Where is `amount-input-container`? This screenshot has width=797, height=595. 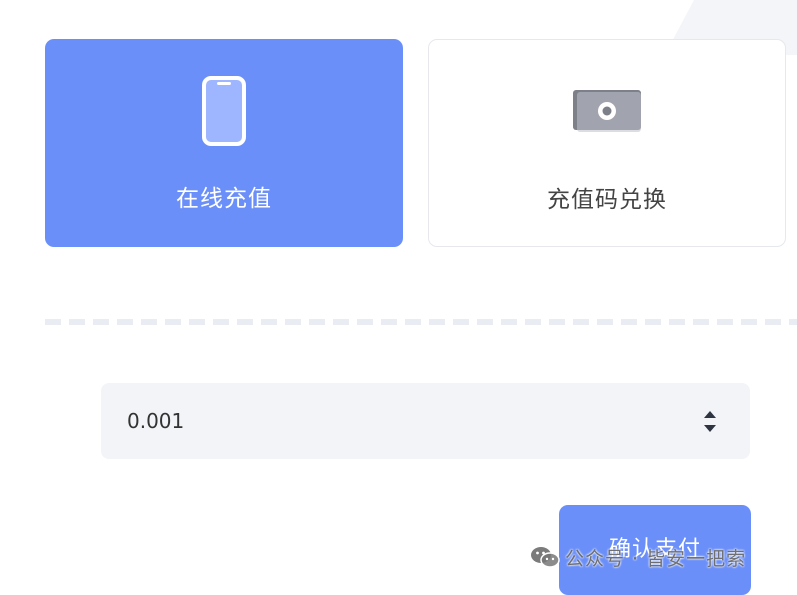
amount-input-container is located at coordinates (425, 421).